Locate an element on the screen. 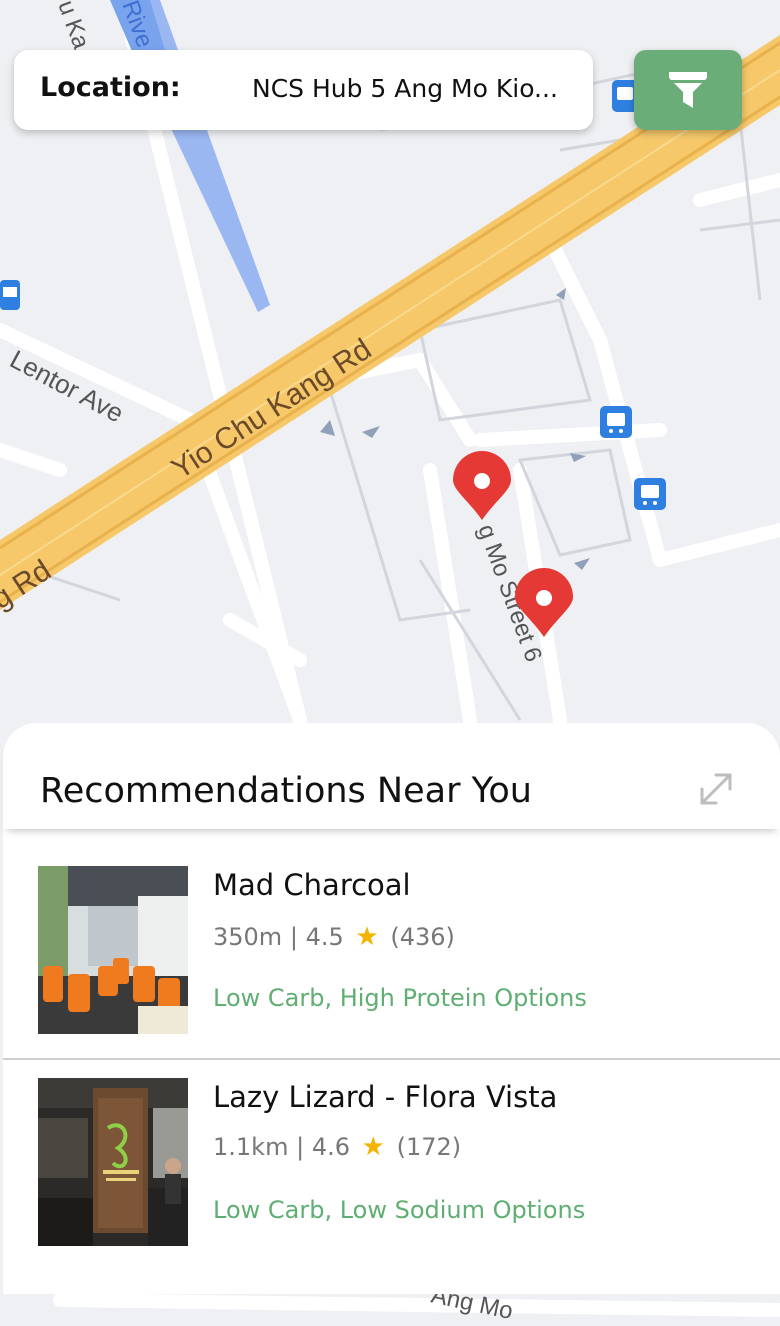 This screenshot has height=1326, width=780. filter-funnel-icon is located at coordinates (688, 90).